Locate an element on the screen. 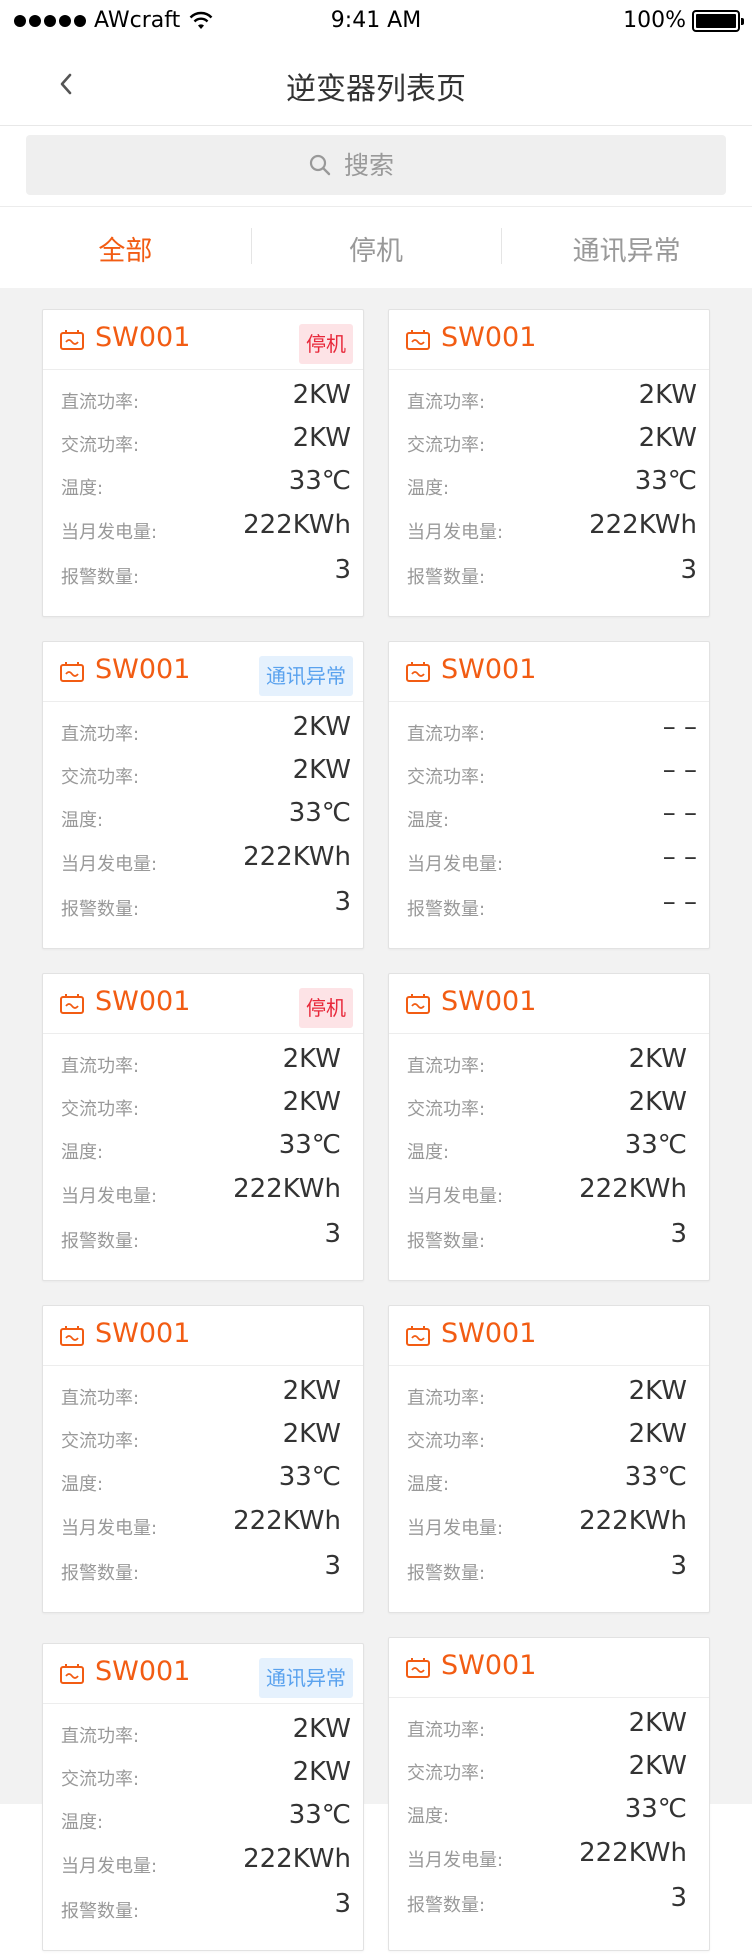 This screenshot has height=1954, width=752. card-row-ac: 交流功率: – – is located at coordinates (549, 773).